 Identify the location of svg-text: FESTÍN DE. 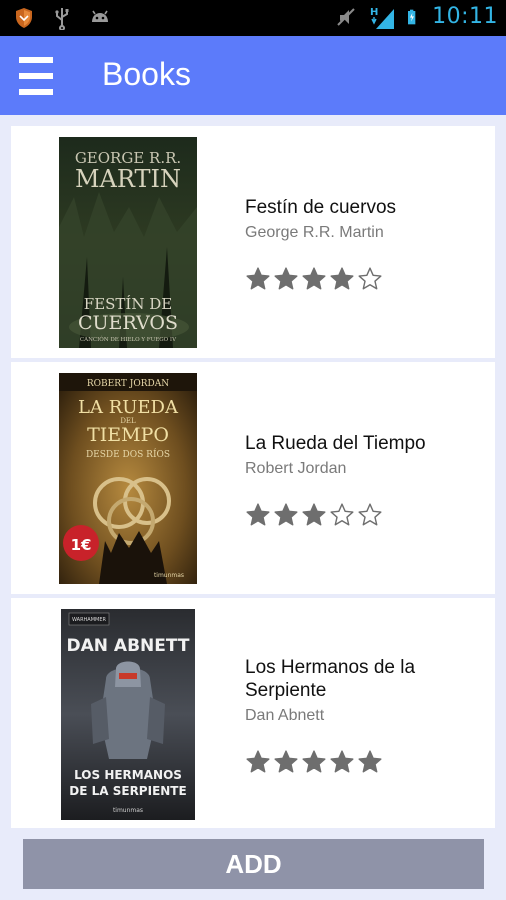
(128, 304).